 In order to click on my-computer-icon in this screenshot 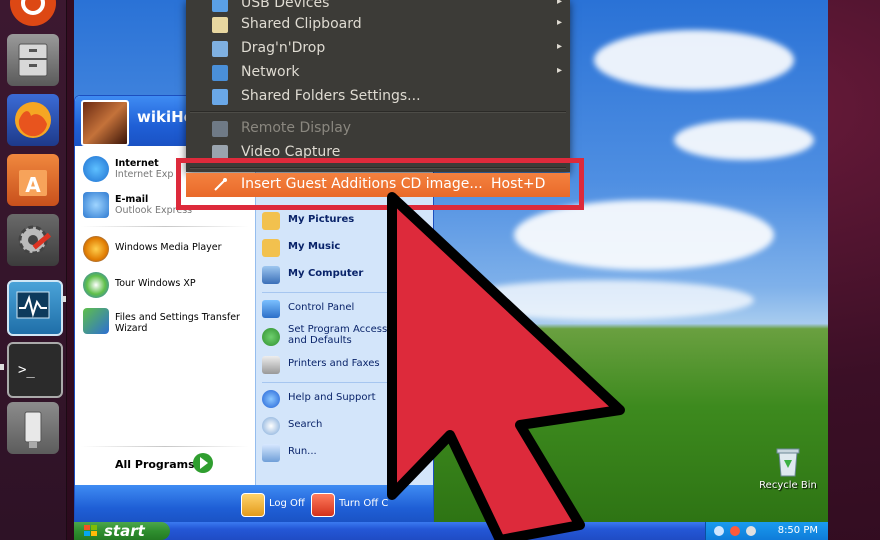, I will do `click(271, 275)`.